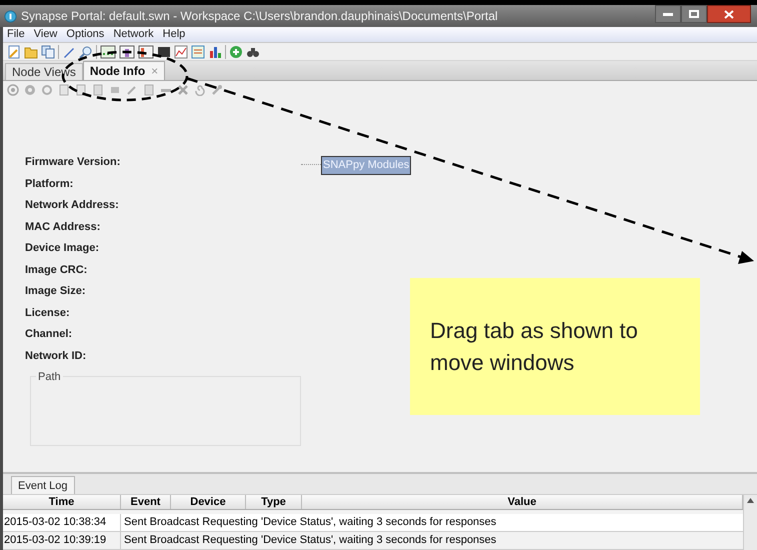 This screenshot has height=550, width=757. Describe the element at coordinates (534, 346) in the screenshot. I see `note-text: Drag tab as shown to move windows` at that location.